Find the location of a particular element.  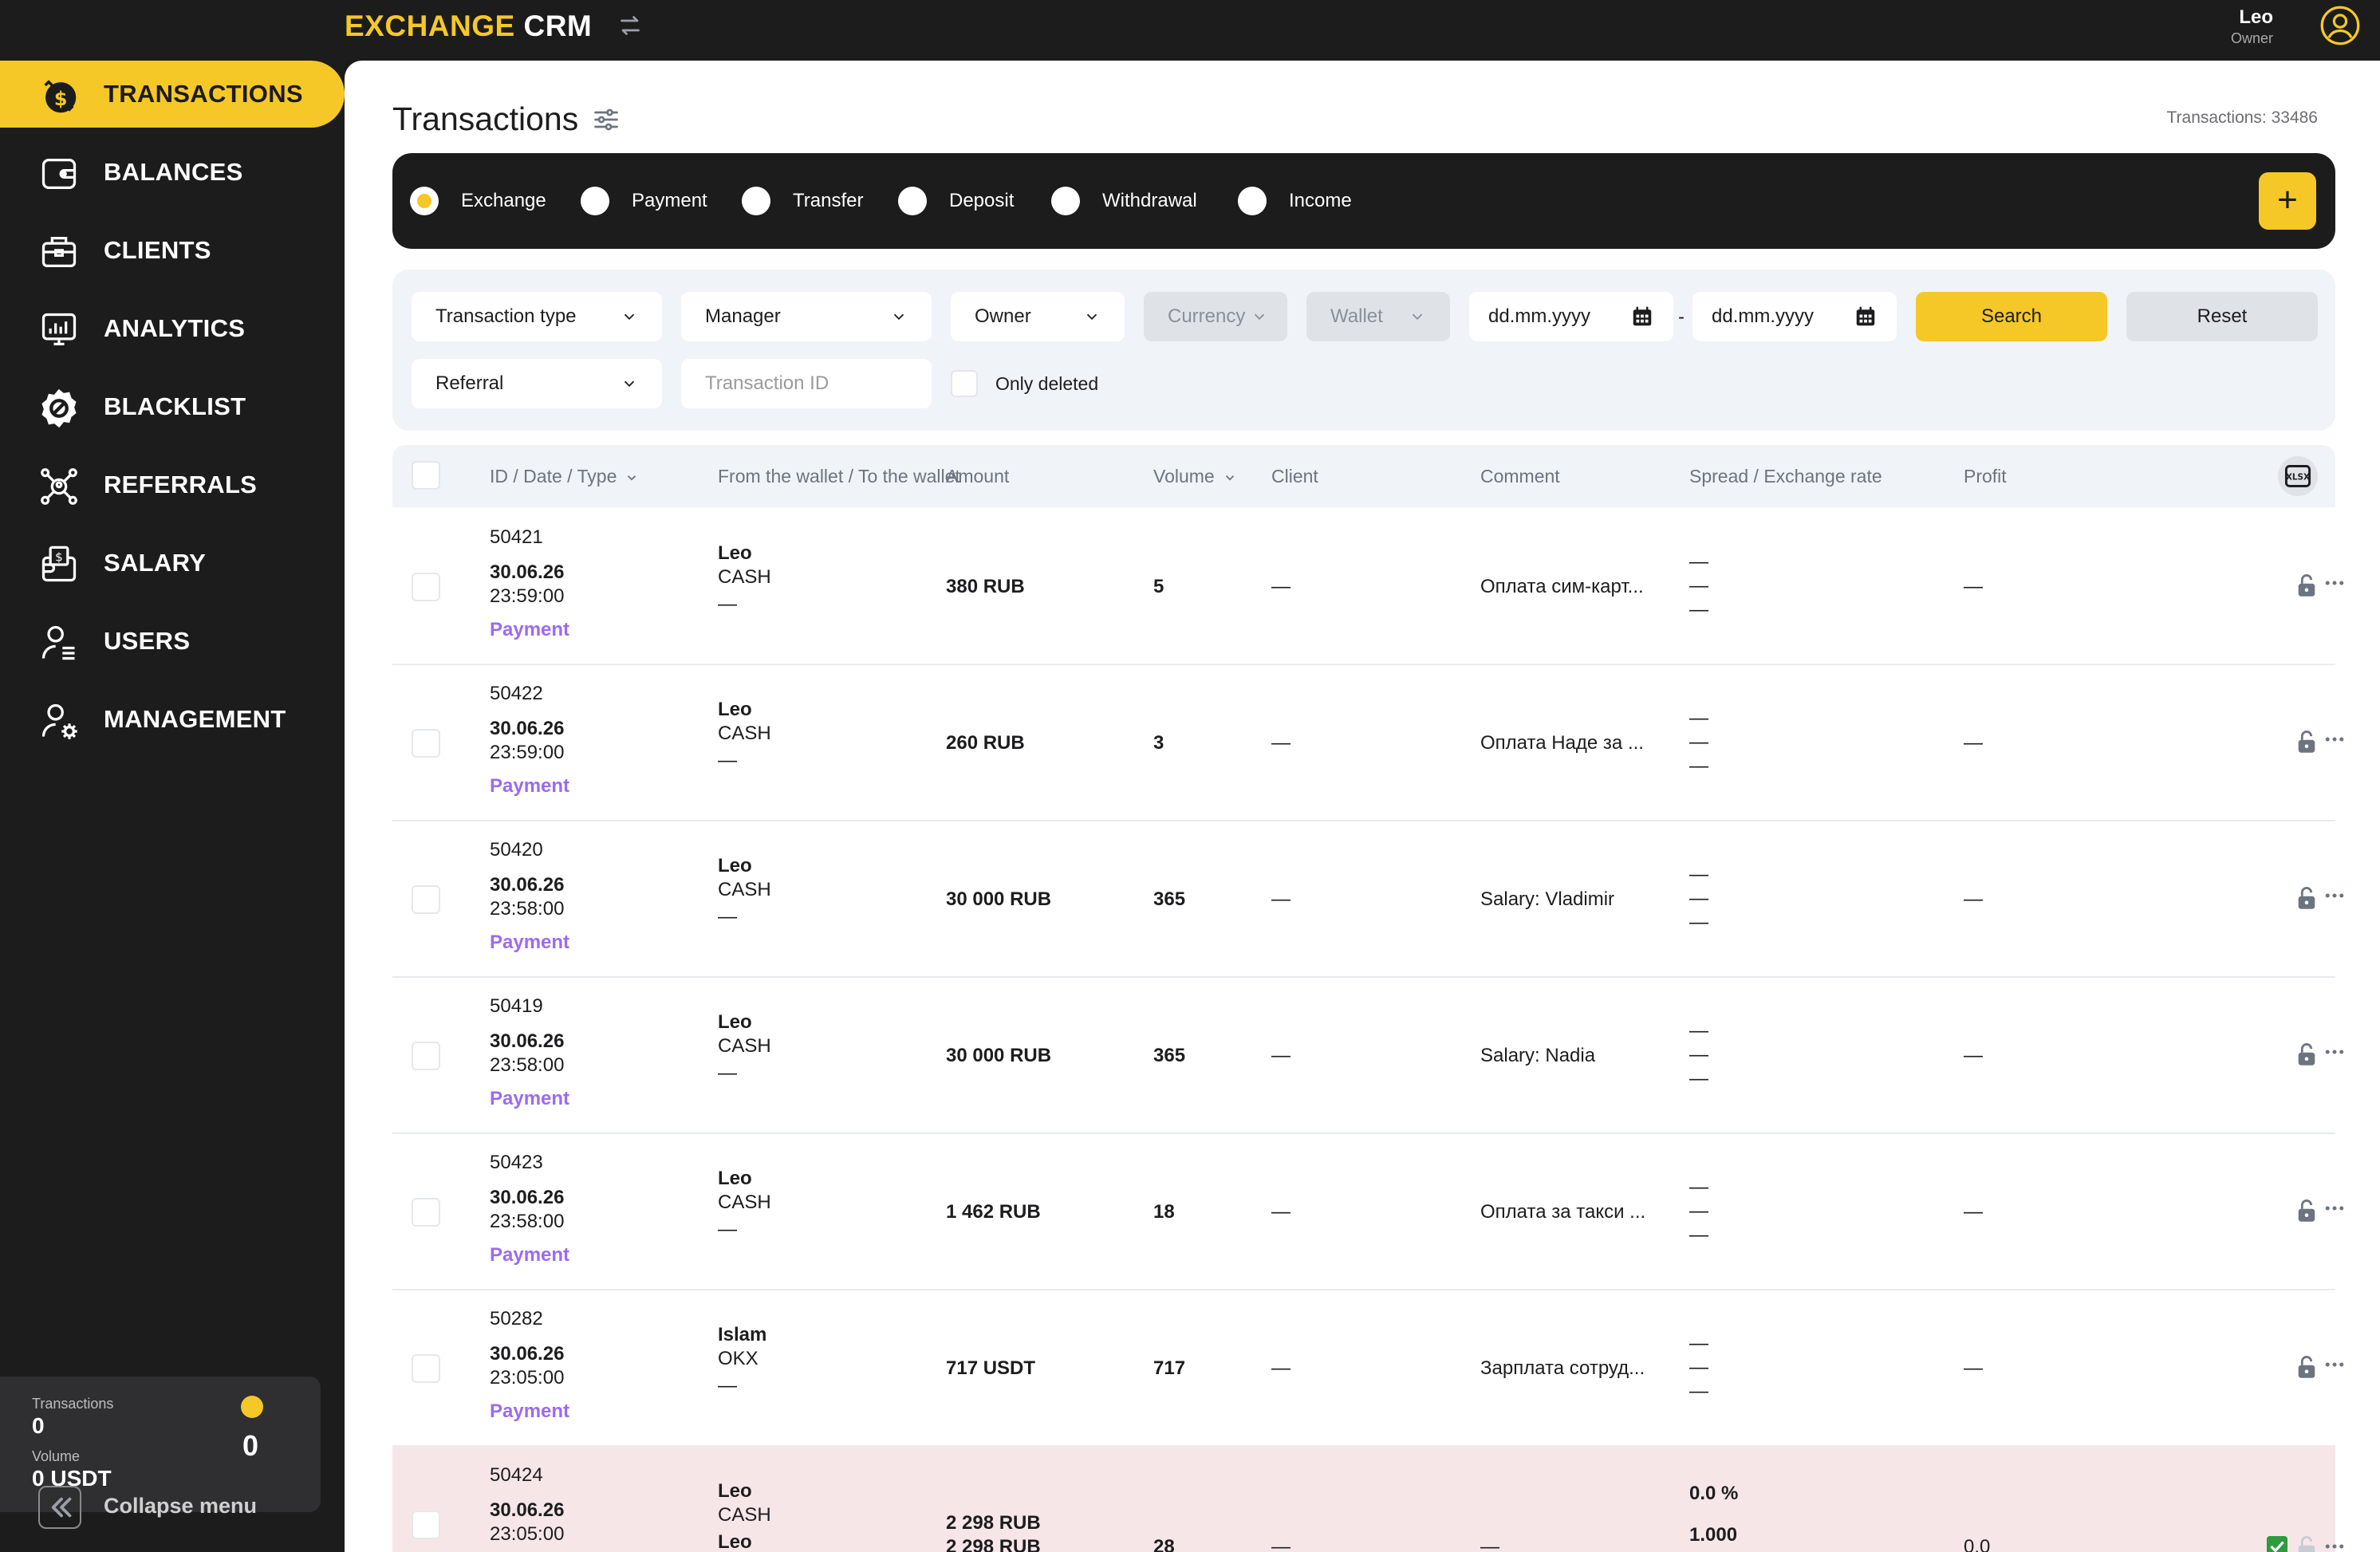

row-amount: 260 RUB is located at coordinates (985, 743).